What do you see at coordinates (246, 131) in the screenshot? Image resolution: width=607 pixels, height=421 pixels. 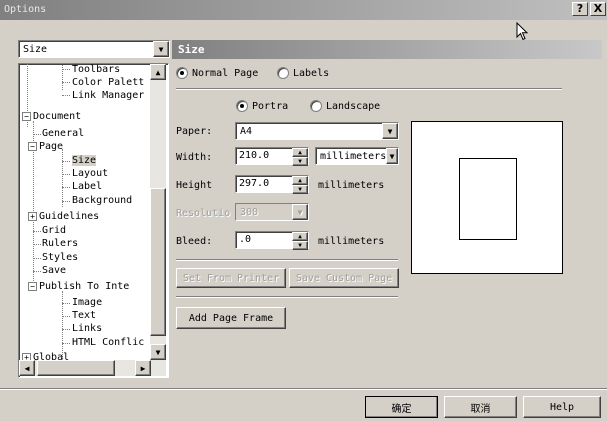 I see `paper-select-value: A4` at bounding box center [246, 131].